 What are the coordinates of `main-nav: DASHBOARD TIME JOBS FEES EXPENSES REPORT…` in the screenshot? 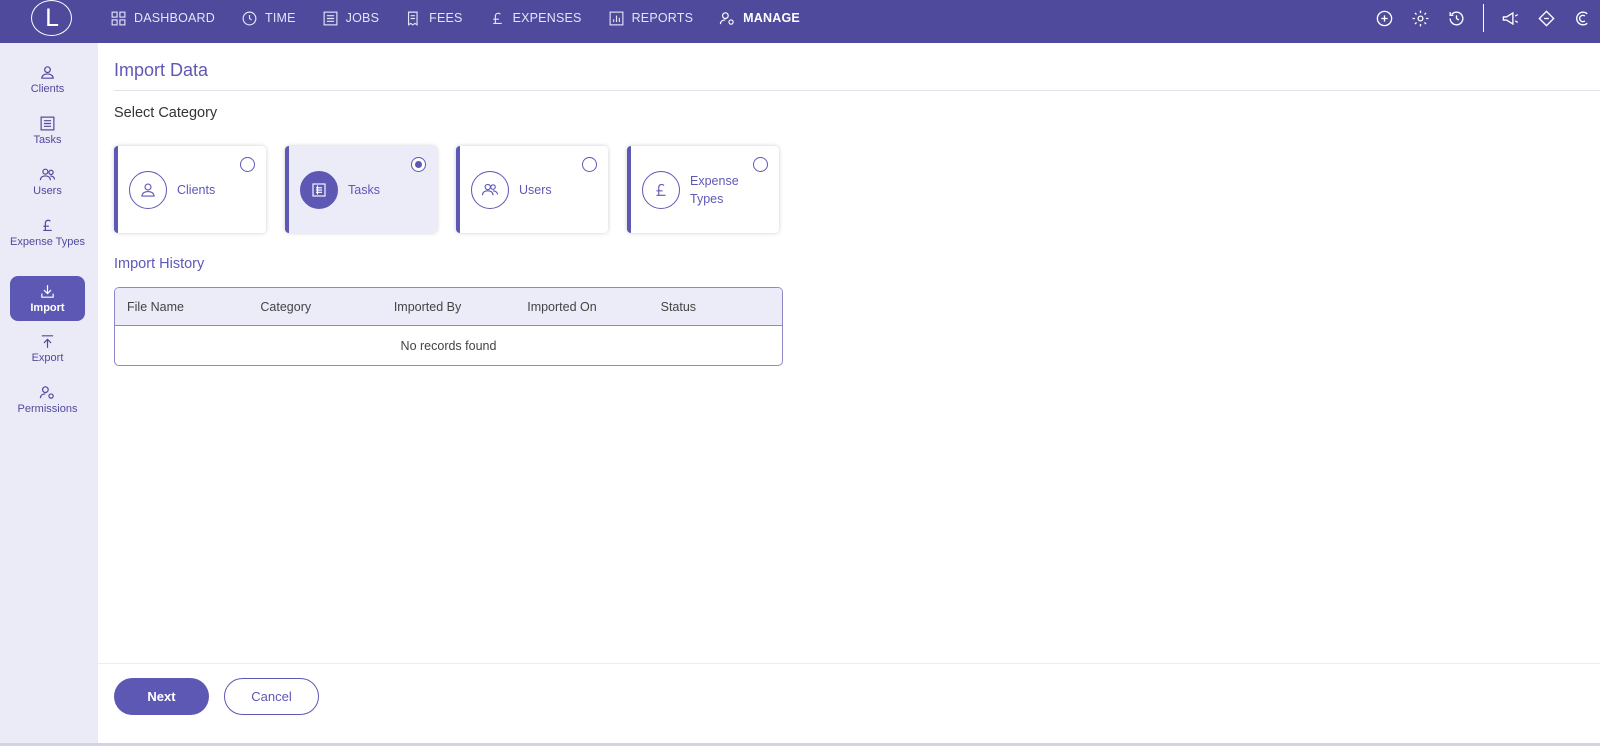 It's located at (468, 18).